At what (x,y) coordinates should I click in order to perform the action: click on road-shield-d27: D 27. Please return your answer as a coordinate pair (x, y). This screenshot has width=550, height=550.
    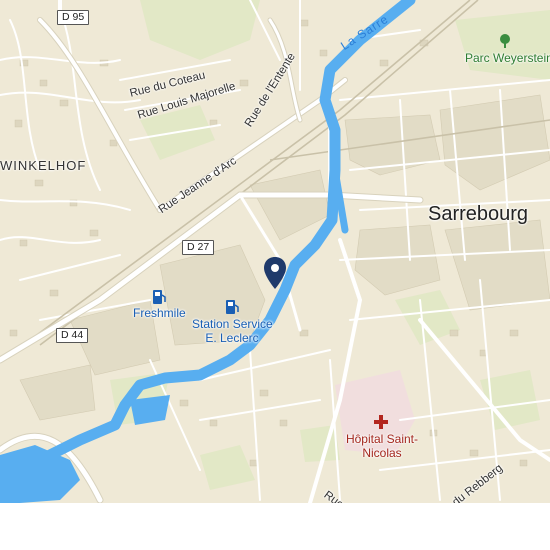
    Looking at the image, I should click on (198, 247).